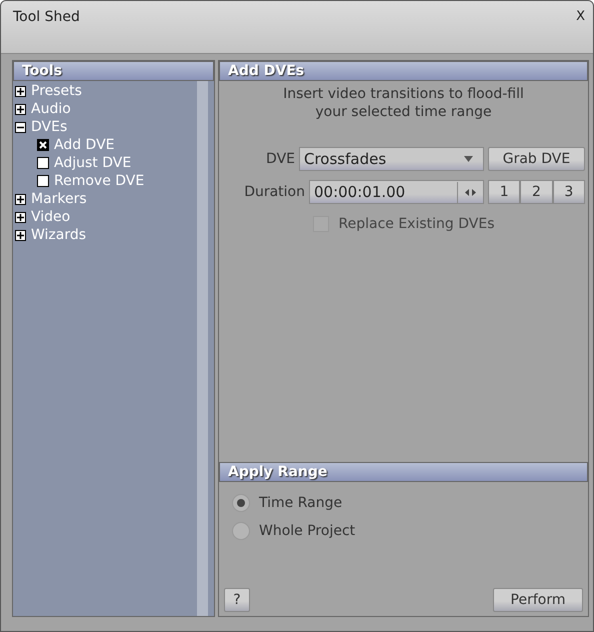 The width and height of the screenshot is (594, 632). I want to click on grab-dve-button: Grab DVE, so click(536, 159).